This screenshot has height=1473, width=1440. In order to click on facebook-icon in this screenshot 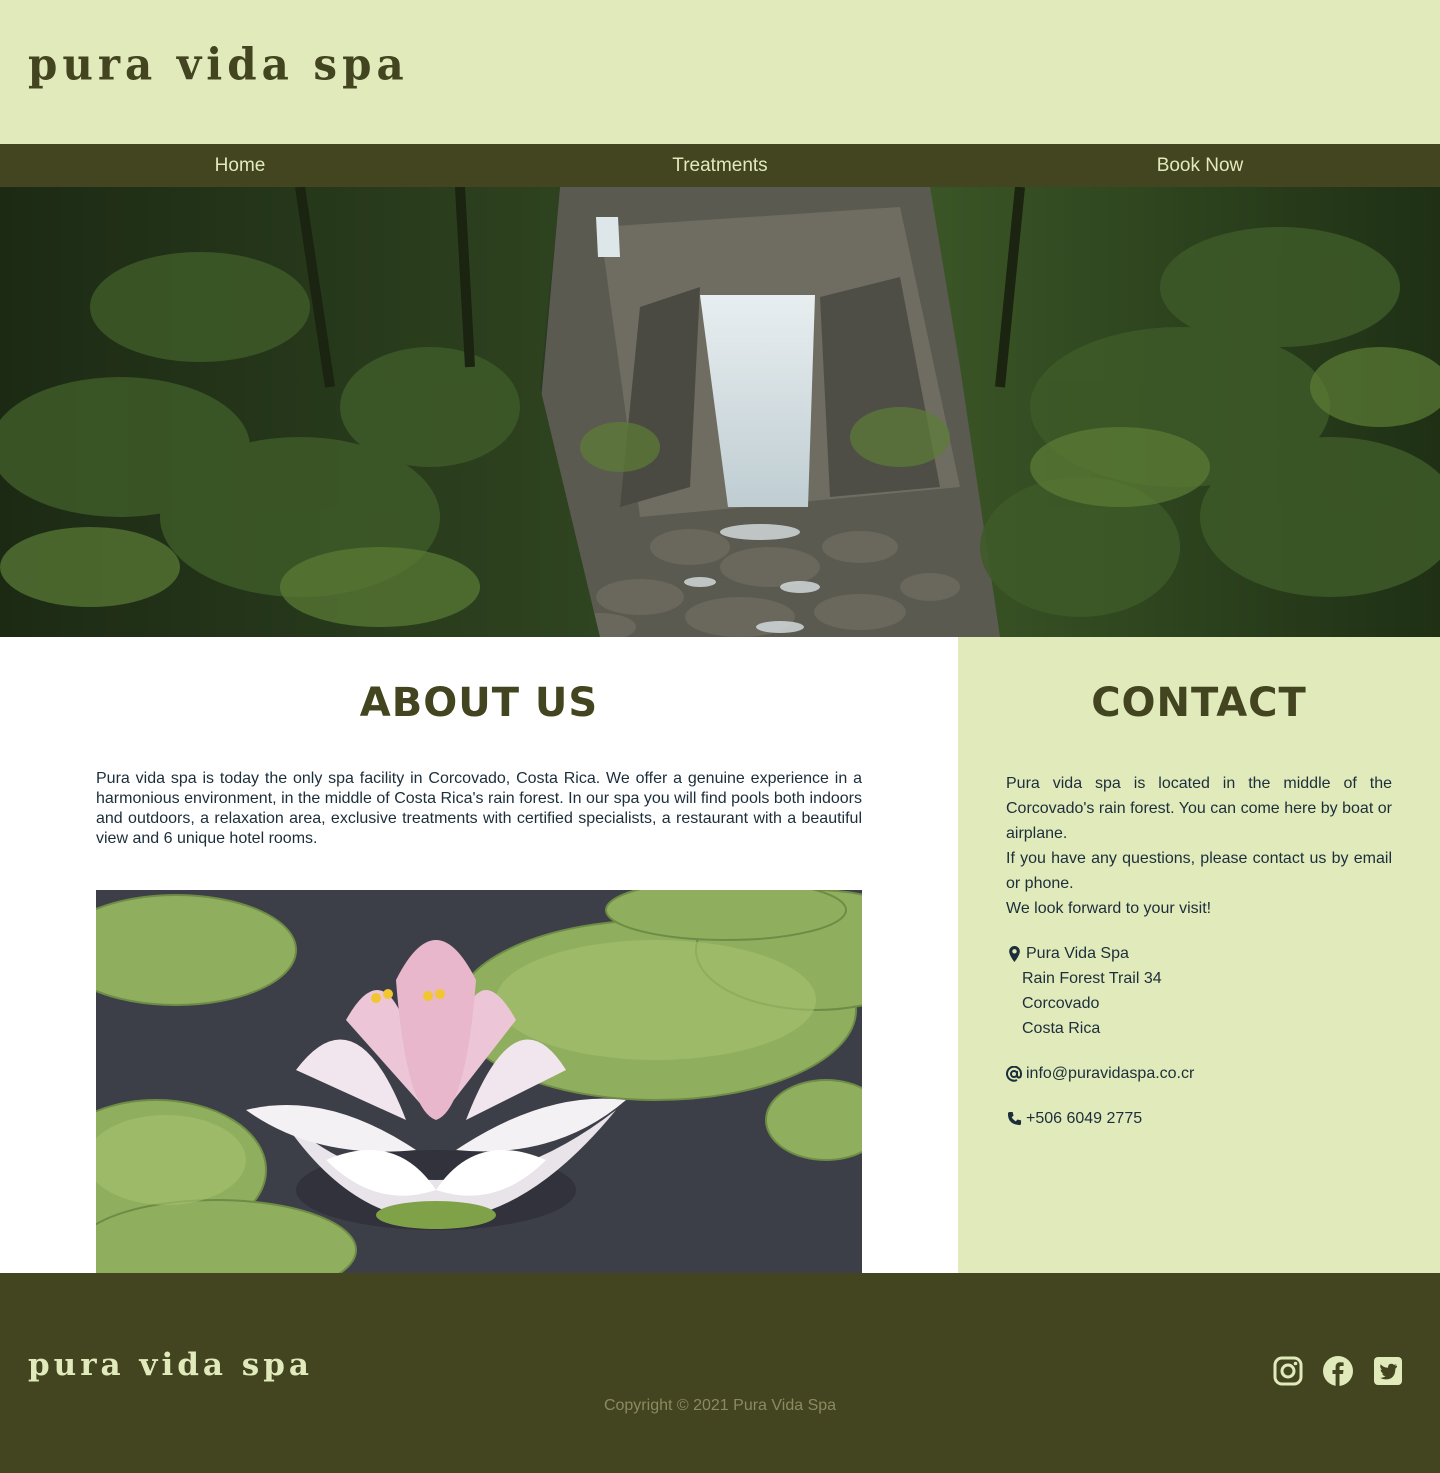, I will do `click(1338, 1371)`.